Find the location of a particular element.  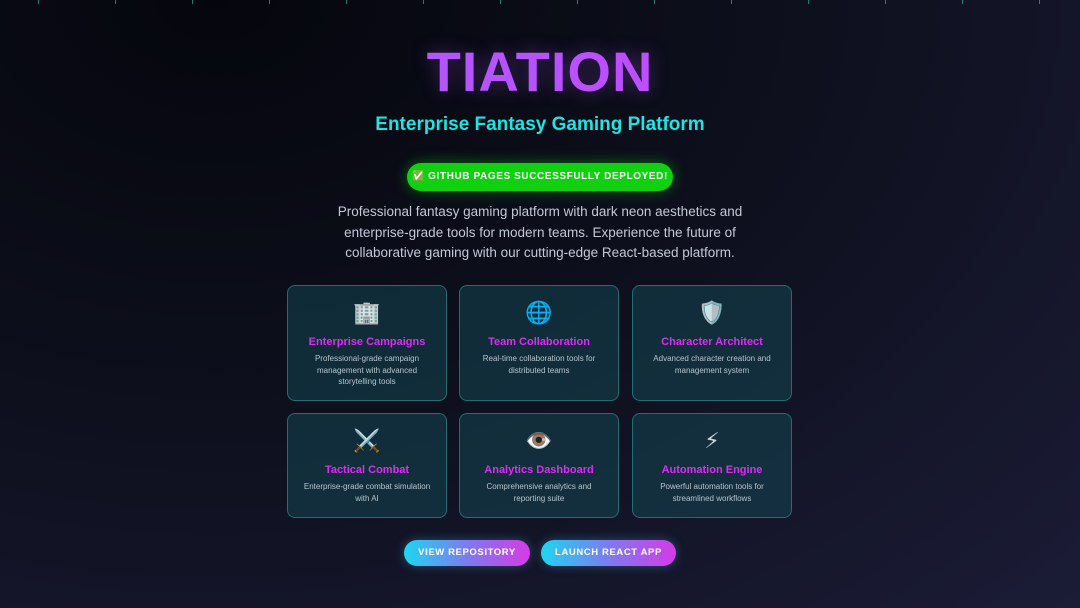

feature-title: Analytics Dashboard is located at coordinates (539, 470).